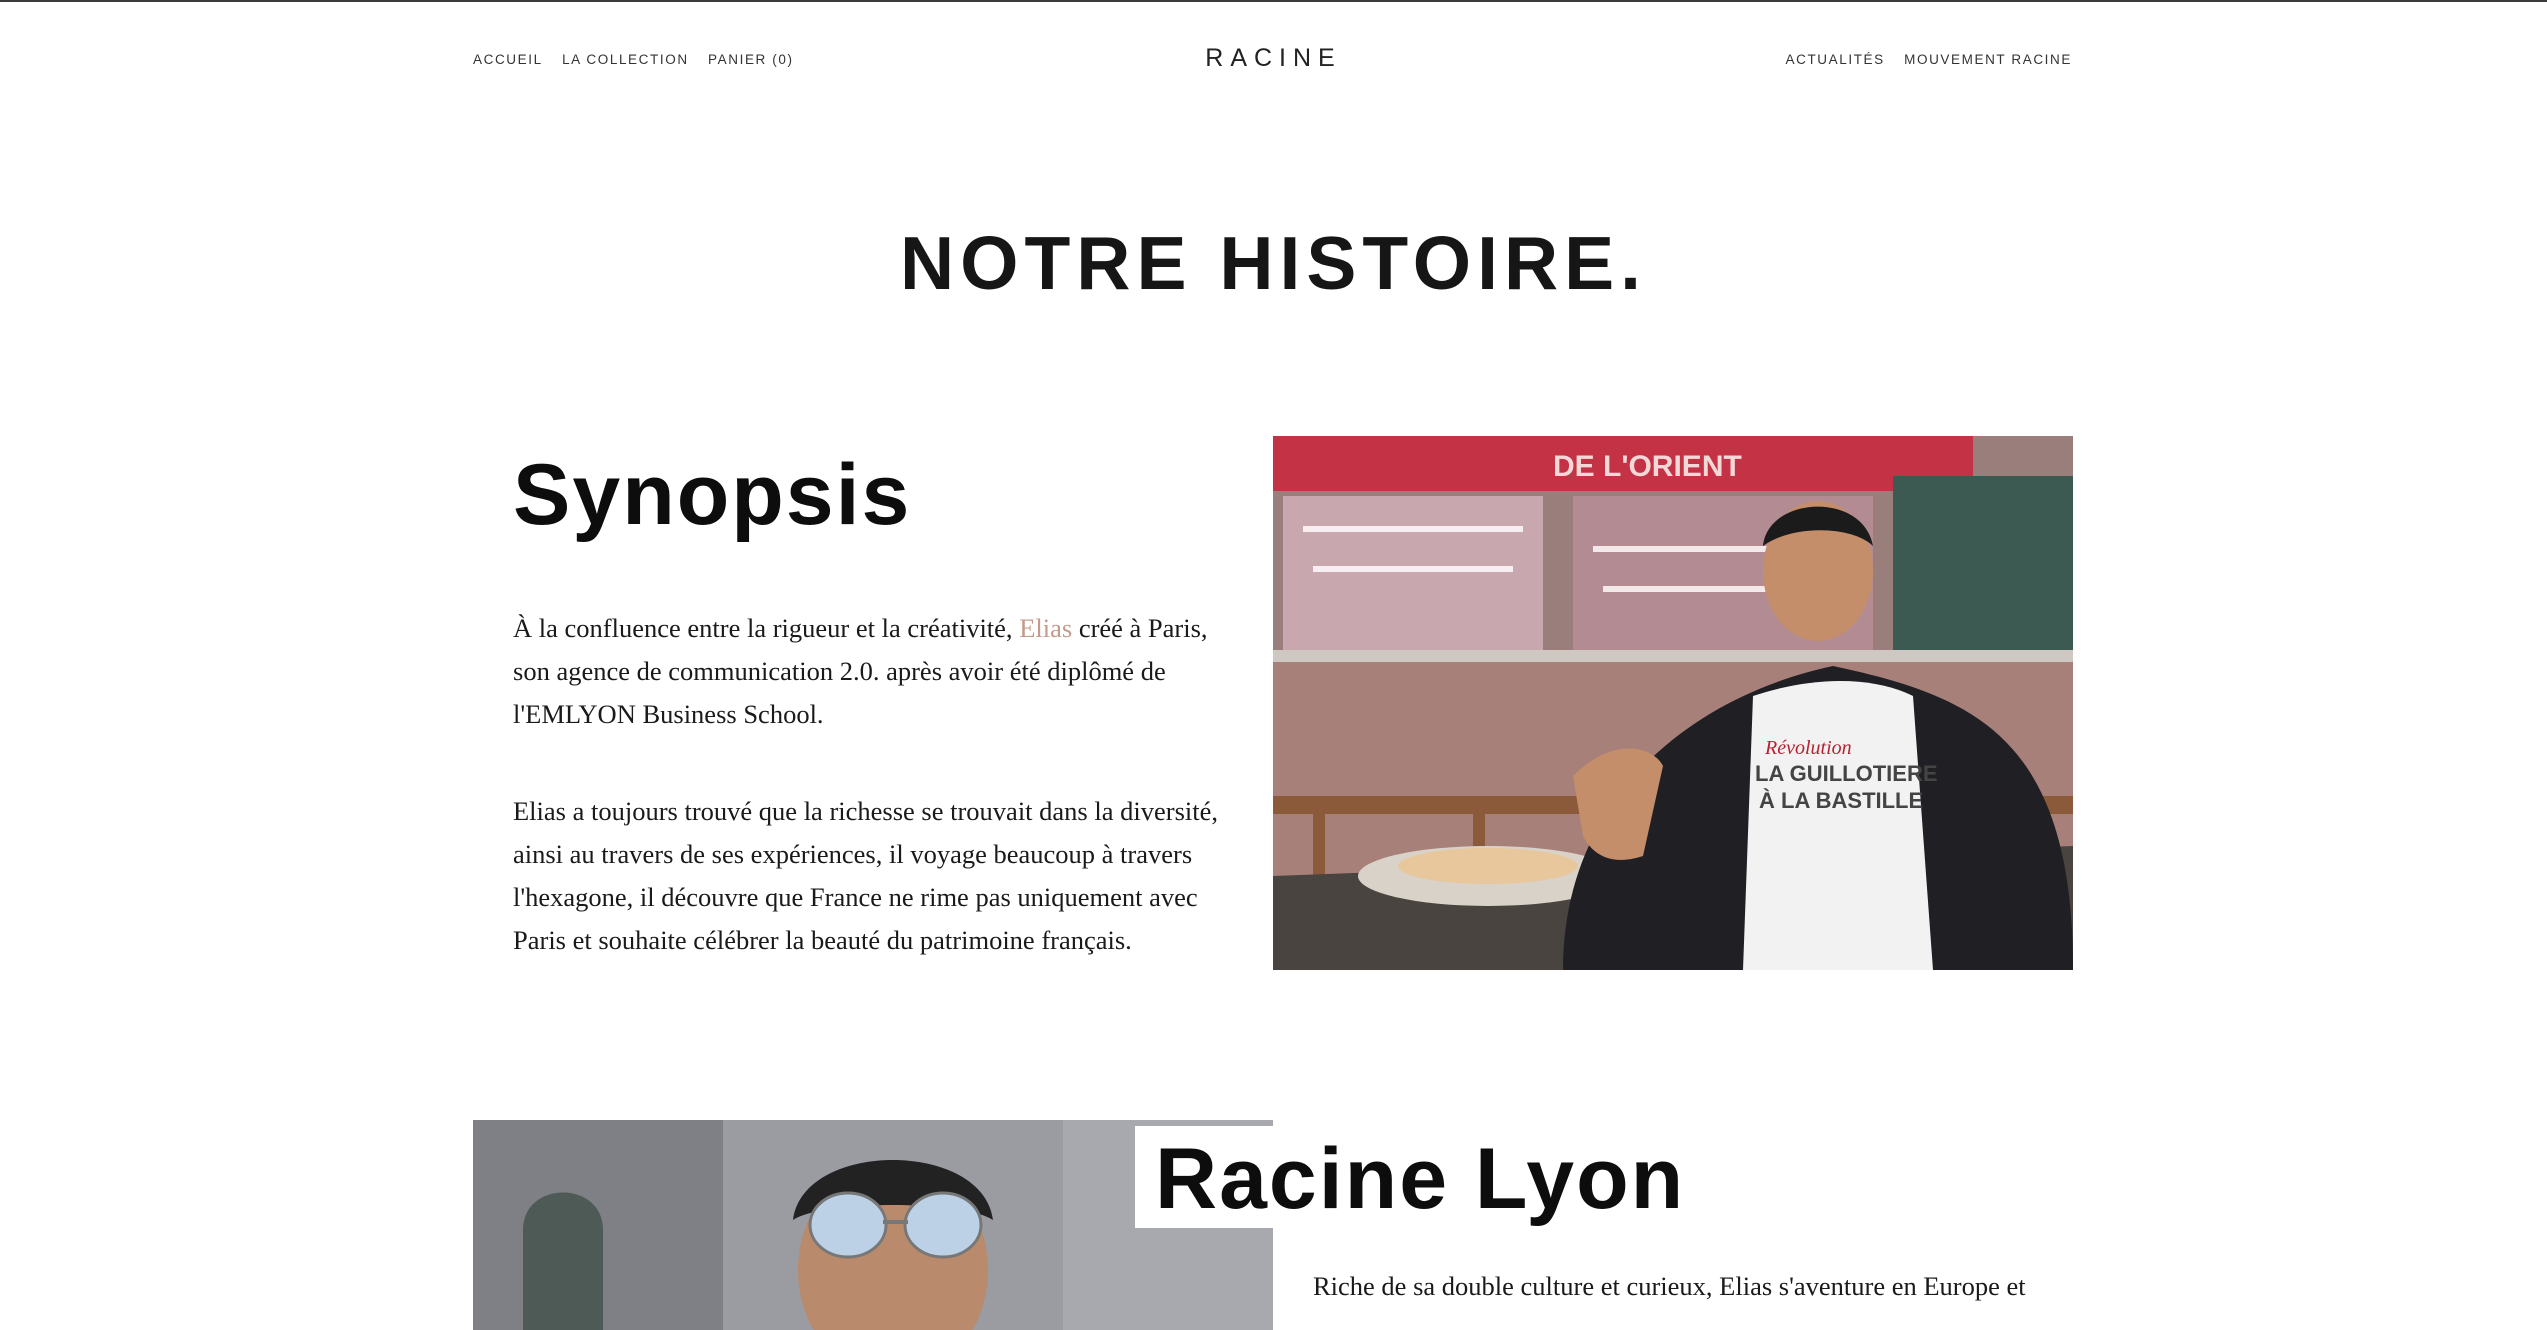 The image size is (2547, 1330). What do you see at coordinates (1045, 628) in the screenshot?
I see `elias-link: Elias` at bounding box center [1045, 628].